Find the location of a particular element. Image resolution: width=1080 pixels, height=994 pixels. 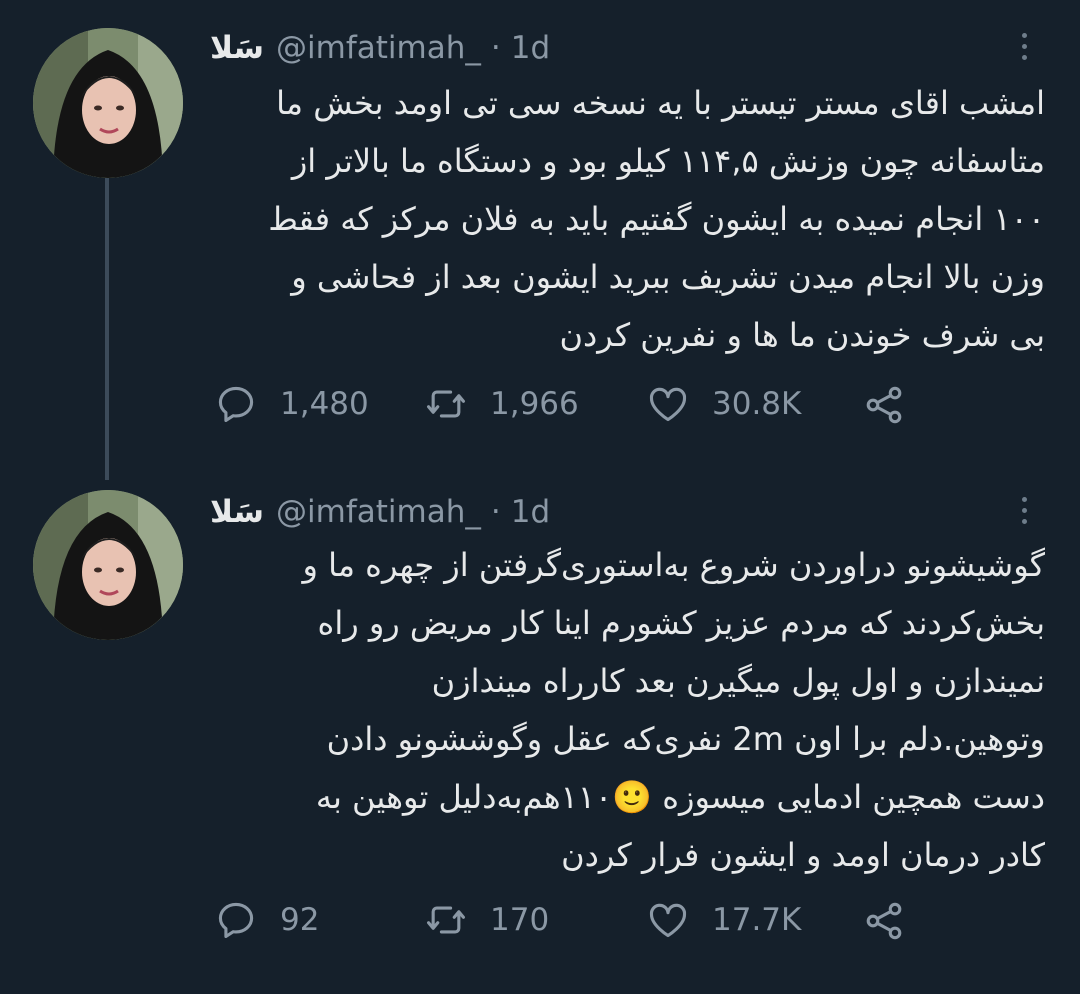

tweet-actions: 92 170 17.7K is located at coordinates (574, 920).